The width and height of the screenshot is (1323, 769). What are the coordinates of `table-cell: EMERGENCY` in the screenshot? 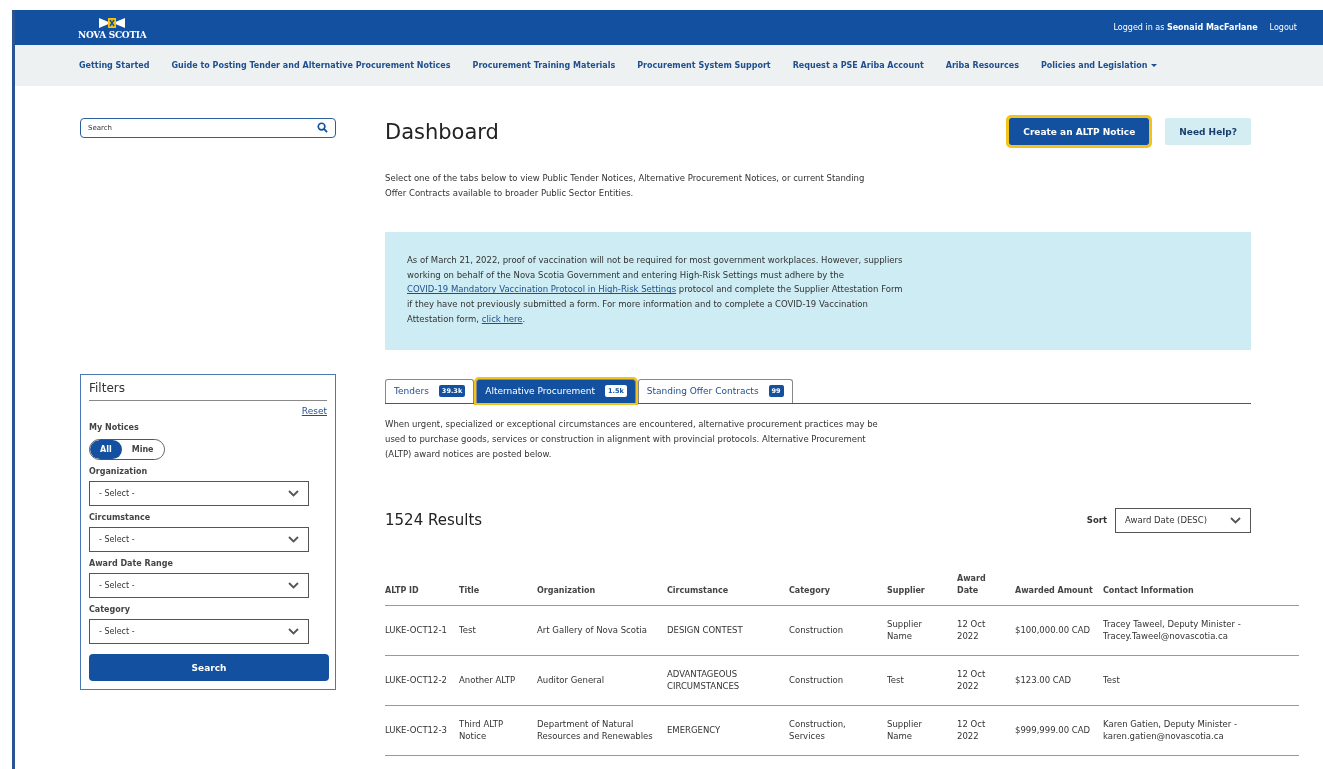 It's located at (694, 729).